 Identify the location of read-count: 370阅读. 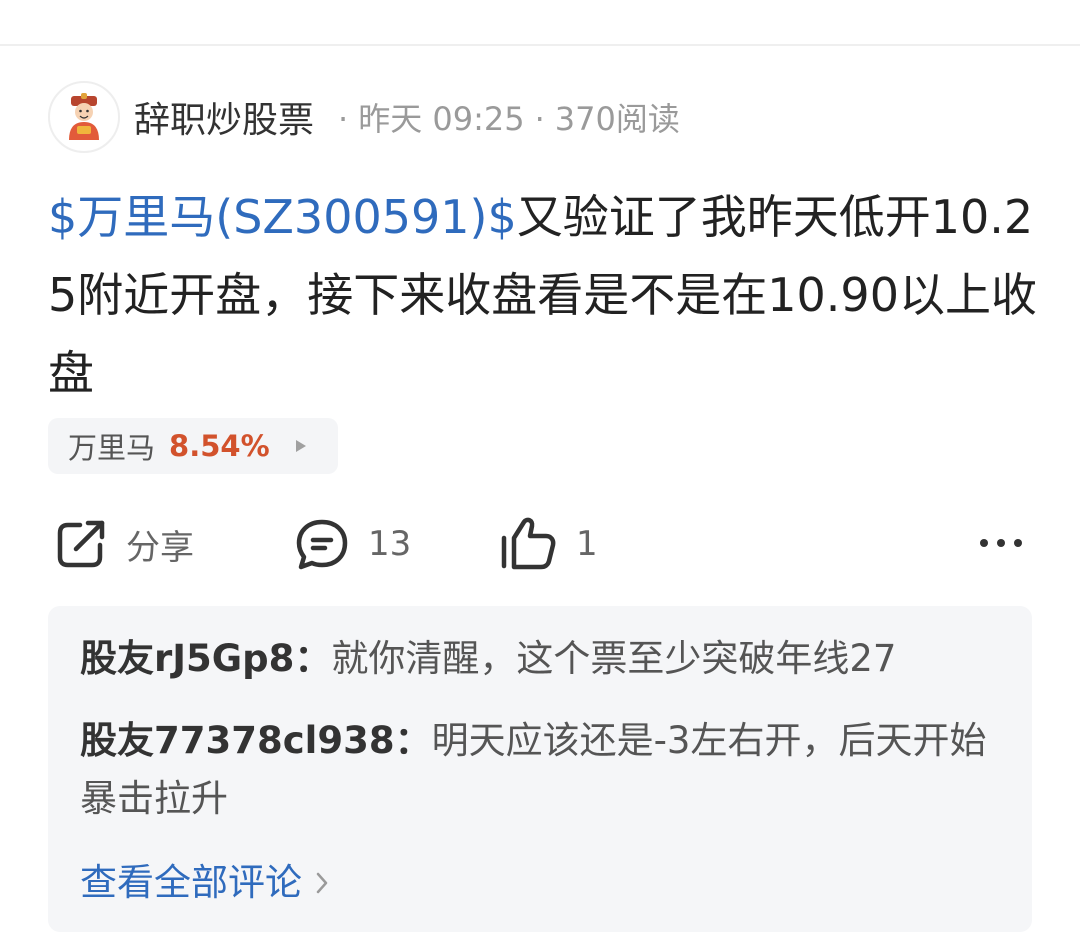
(617, 119).